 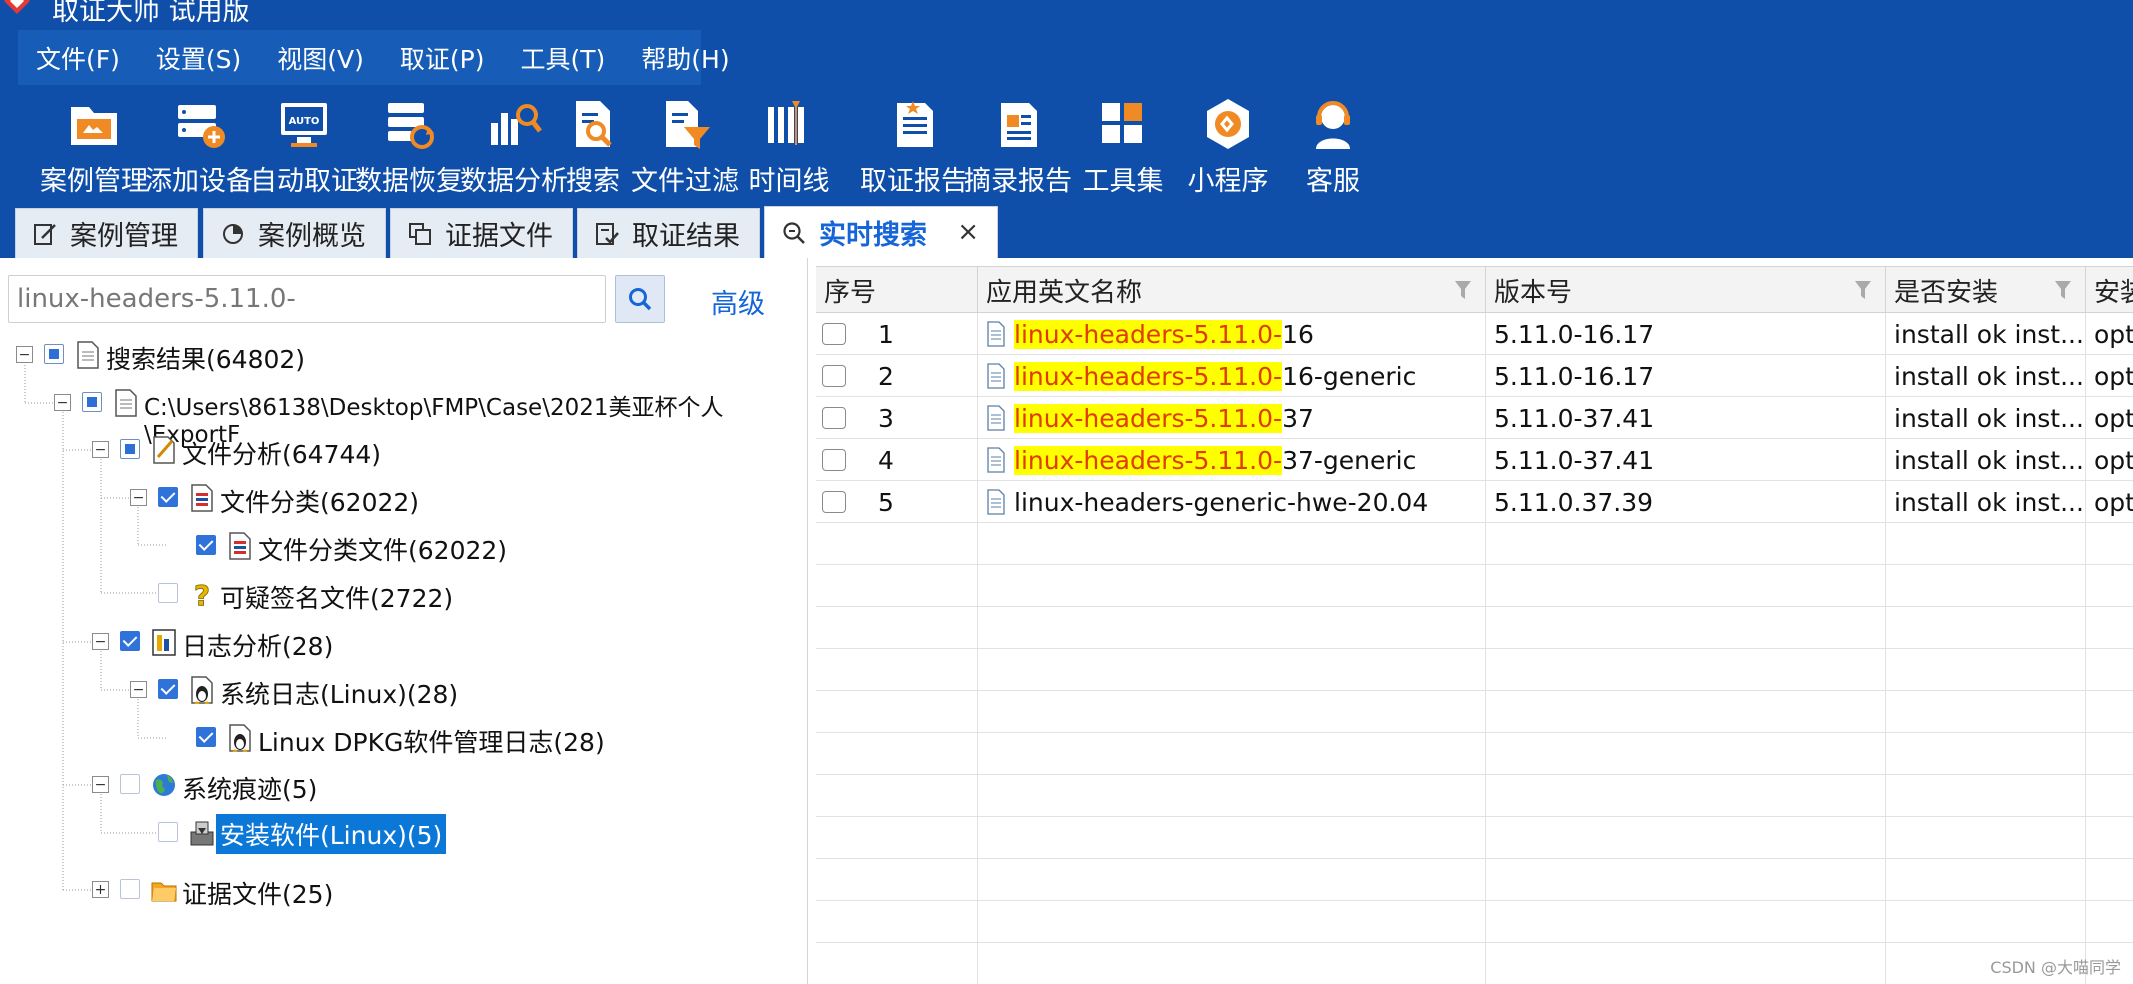 What do you see at coordinates (685, 57) in the screenshot?
I see `menu-help: 帮助(H)` at bounding box center [685, 57].